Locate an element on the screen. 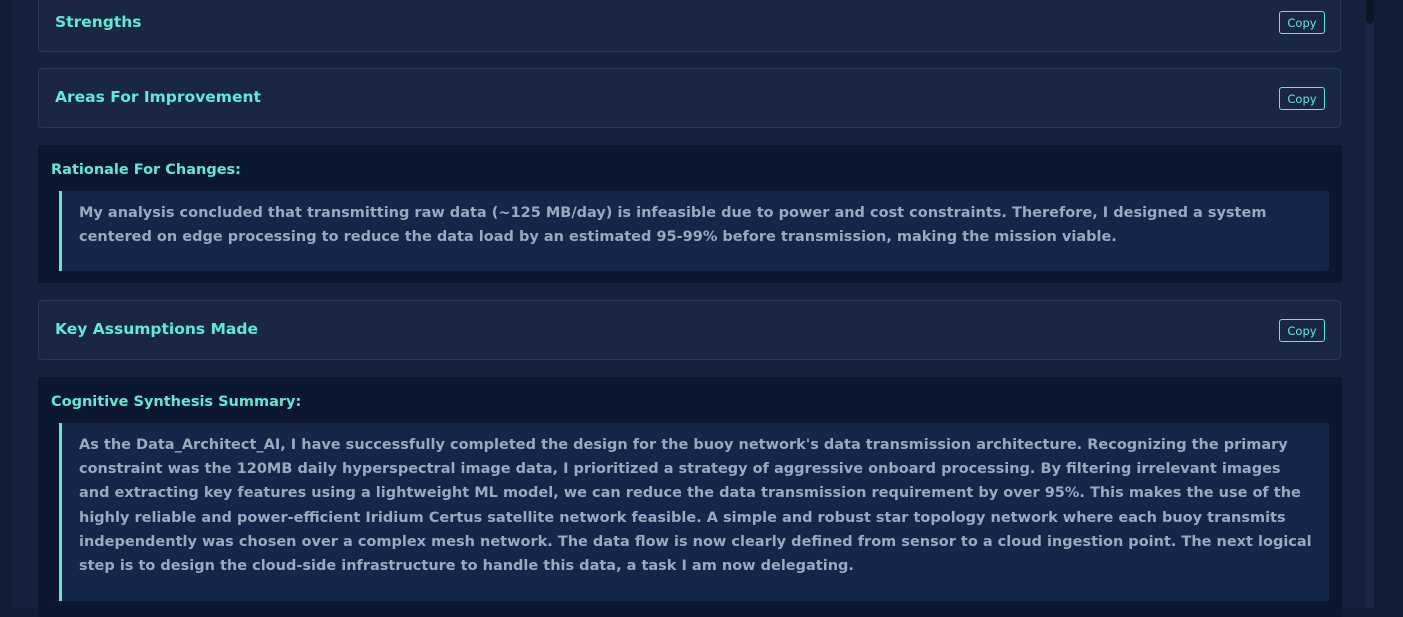  improvement-section: Areas For Improvement Copy is located at coordinates (689, 98).